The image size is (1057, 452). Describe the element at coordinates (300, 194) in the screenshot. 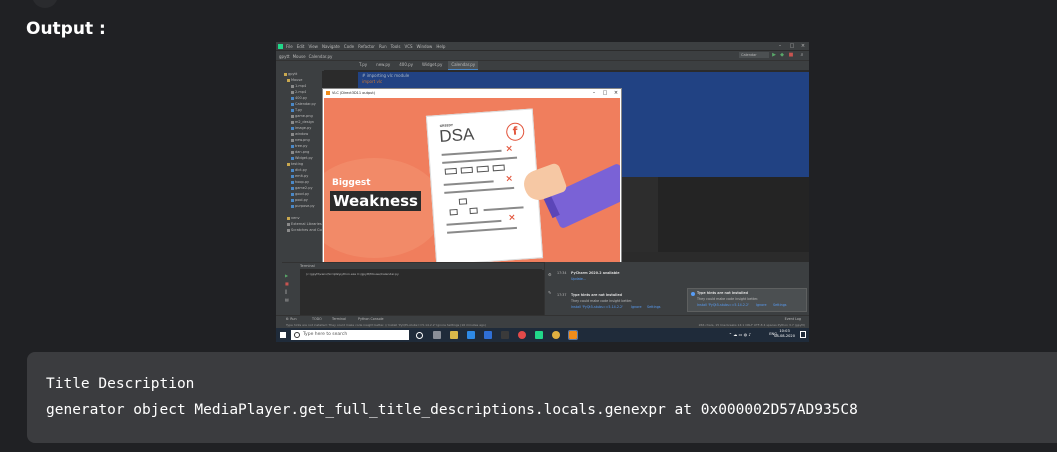

I see `tree-item: good.py` at that location.